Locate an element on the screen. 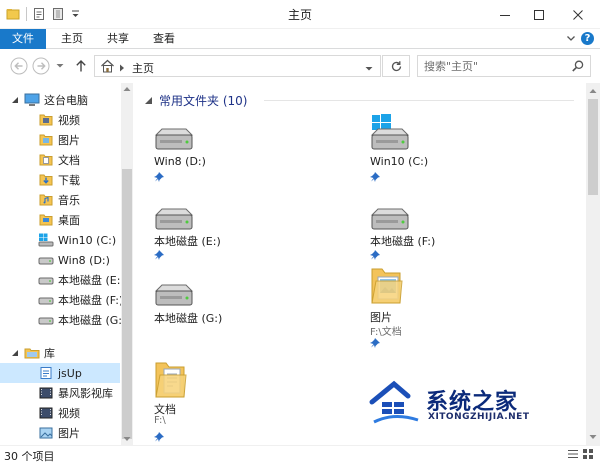 This screenshot has width=600, height=463. sidebar-item-drive-e: 本地磁盘 (E:) is located at coordinates (62, 280).